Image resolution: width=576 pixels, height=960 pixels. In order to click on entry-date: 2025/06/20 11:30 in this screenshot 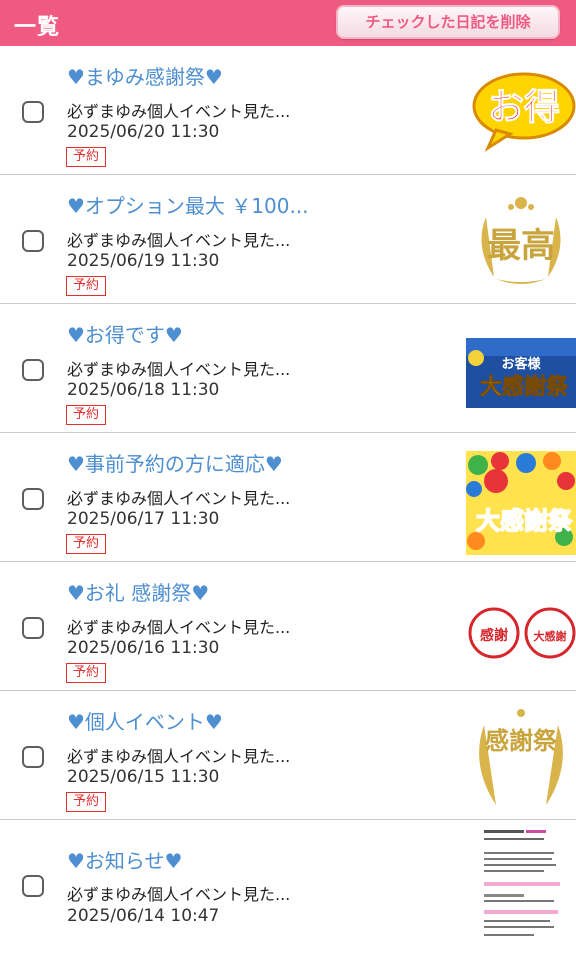, I will do `click(143, 132)`.